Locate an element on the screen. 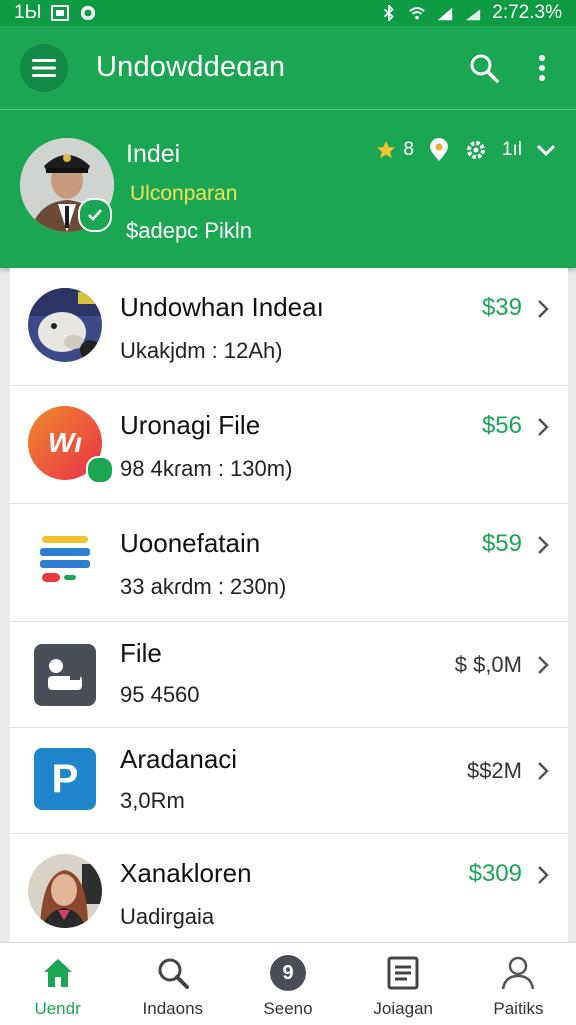 This screenshot has height=1025, width=576. status-right: 2:72.3% is located at coordinates (471, 13).